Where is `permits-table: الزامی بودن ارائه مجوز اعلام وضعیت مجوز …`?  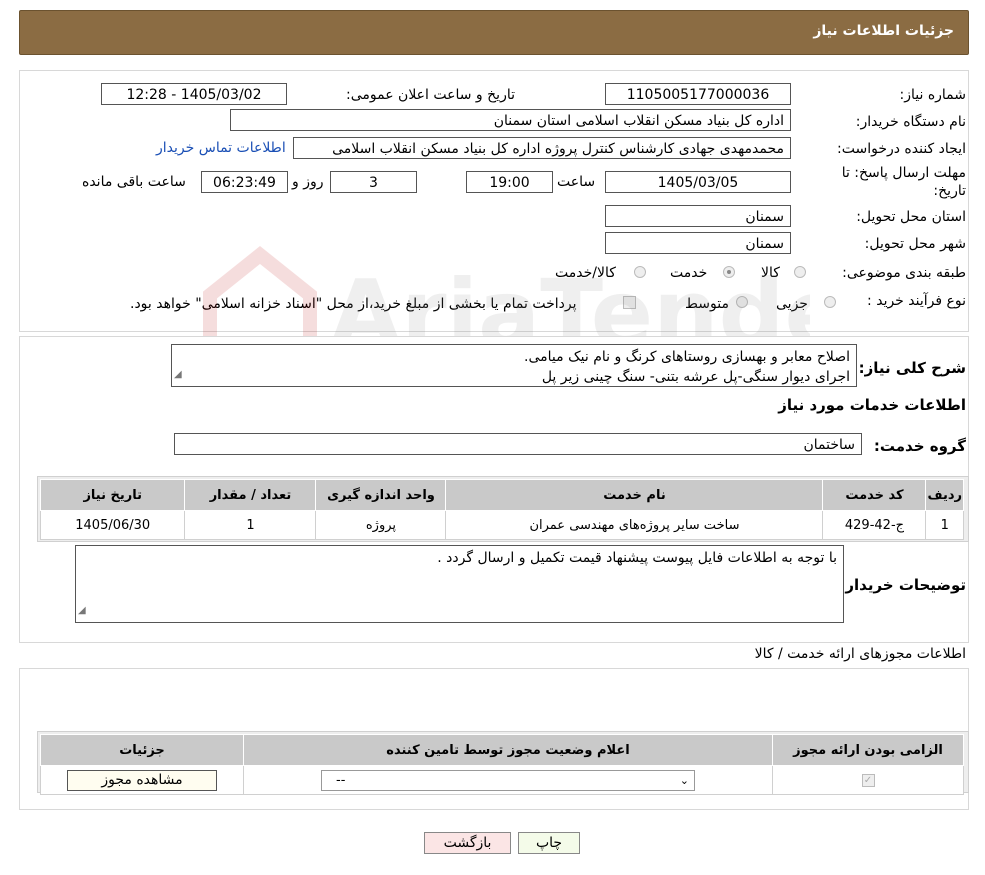
permits-table: الزامی بودن ارائه مجوز اعلام وضعیت مجوز … is located at coordinates (502, 764).